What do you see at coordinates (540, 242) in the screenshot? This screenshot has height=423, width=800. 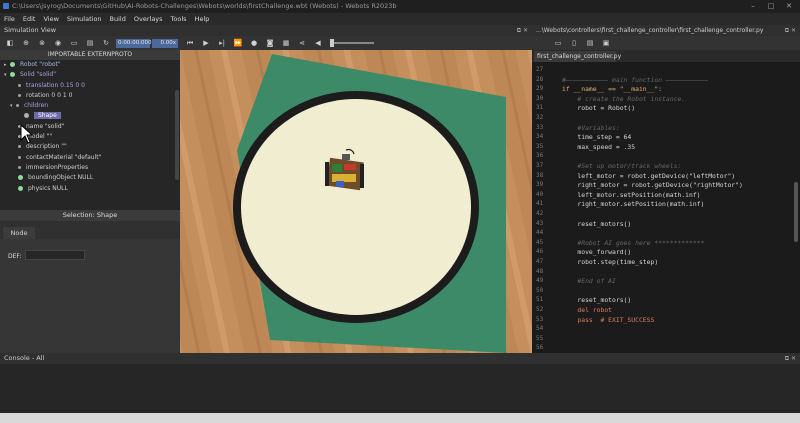 I see `line-number: 45` at bounding box center [540, 242].